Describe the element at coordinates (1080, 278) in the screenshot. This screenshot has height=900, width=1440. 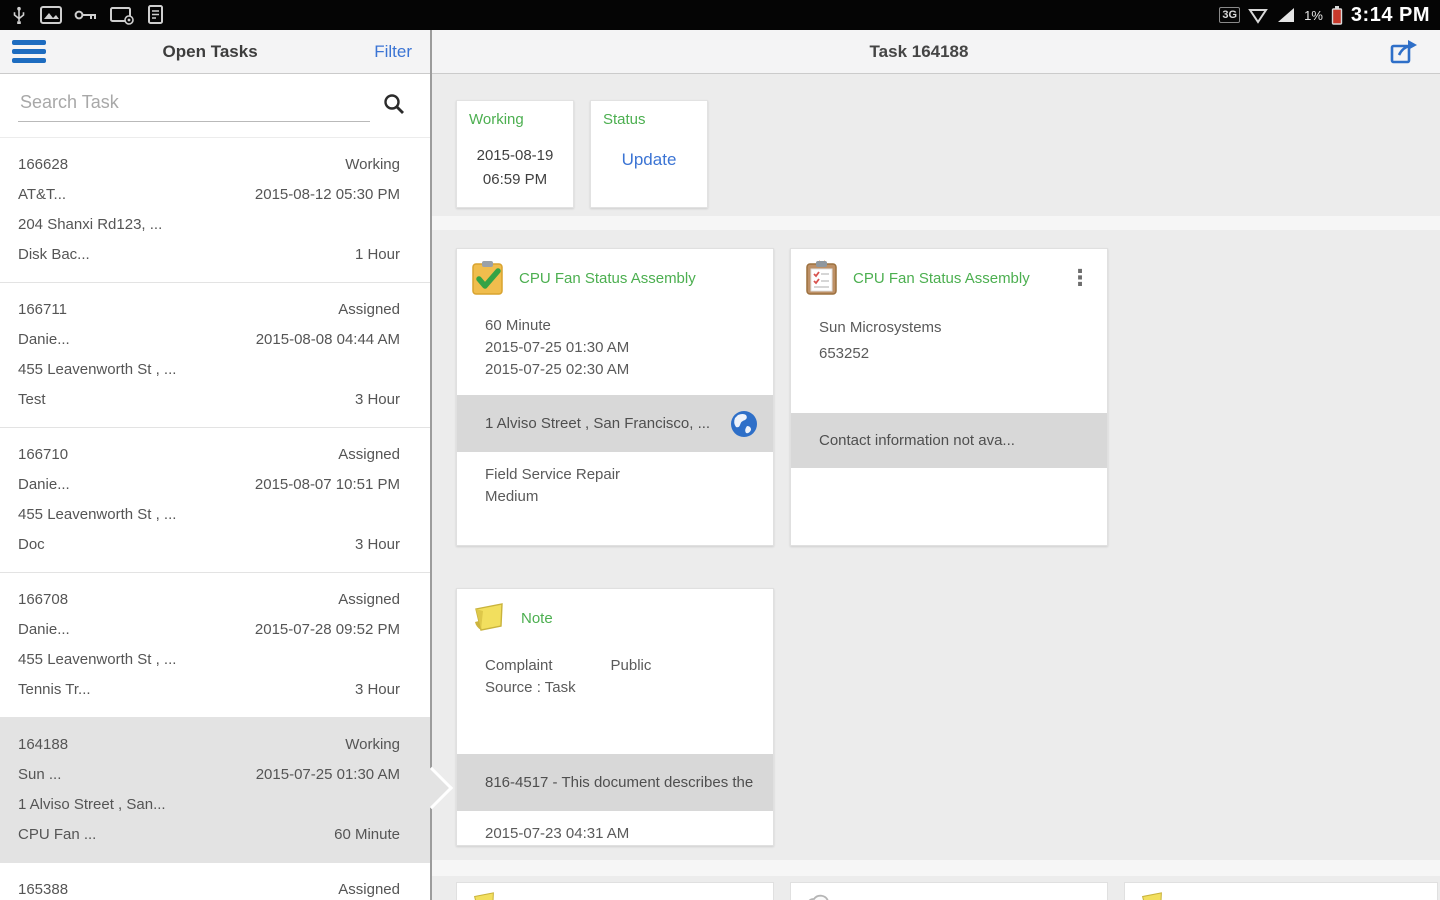
I see `kebab-menu-icon` at that location.